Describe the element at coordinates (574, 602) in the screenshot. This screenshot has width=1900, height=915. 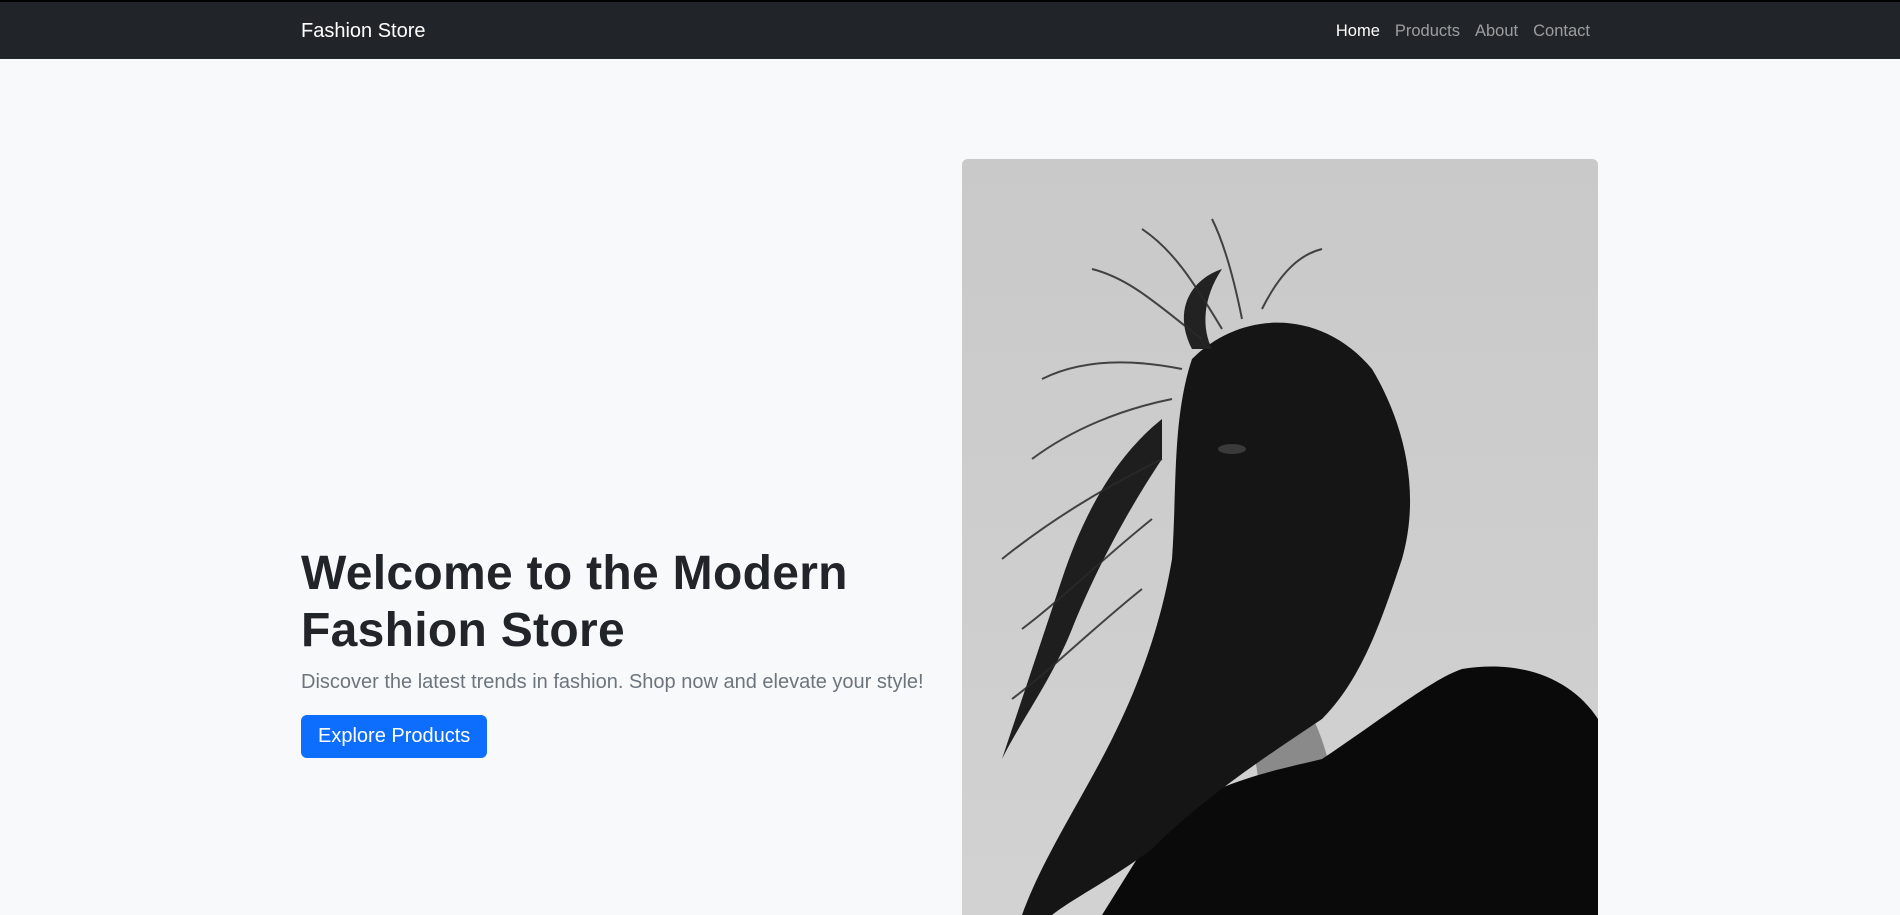
I see `hero-title: Welcome to the Modern Fashion Store` at that location.